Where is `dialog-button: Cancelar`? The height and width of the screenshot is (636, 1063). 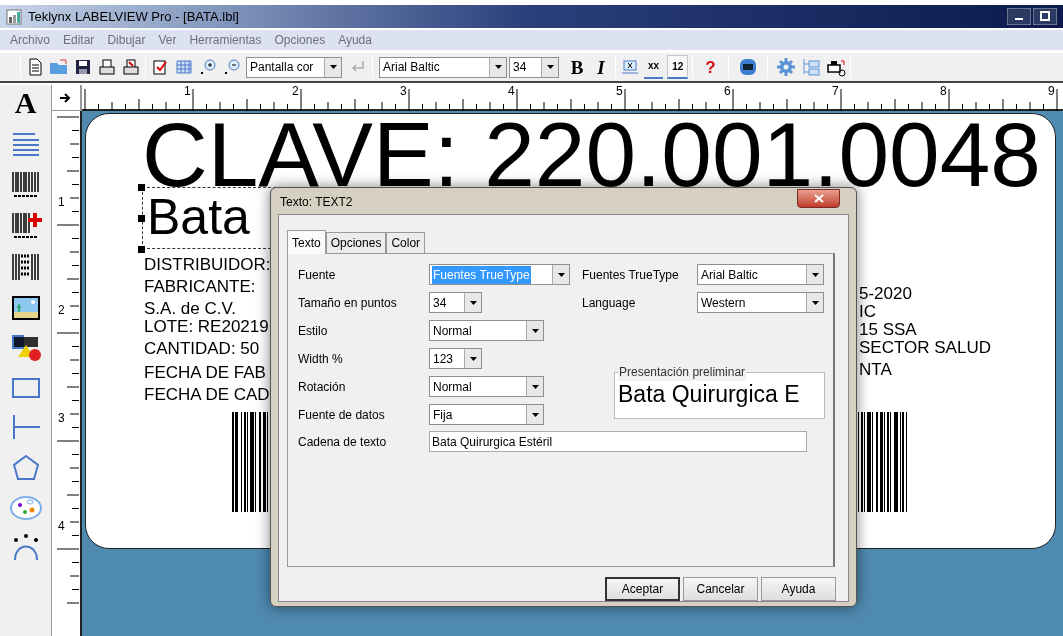
dialog-button: Cancelar is located at coordinates (720, 589).